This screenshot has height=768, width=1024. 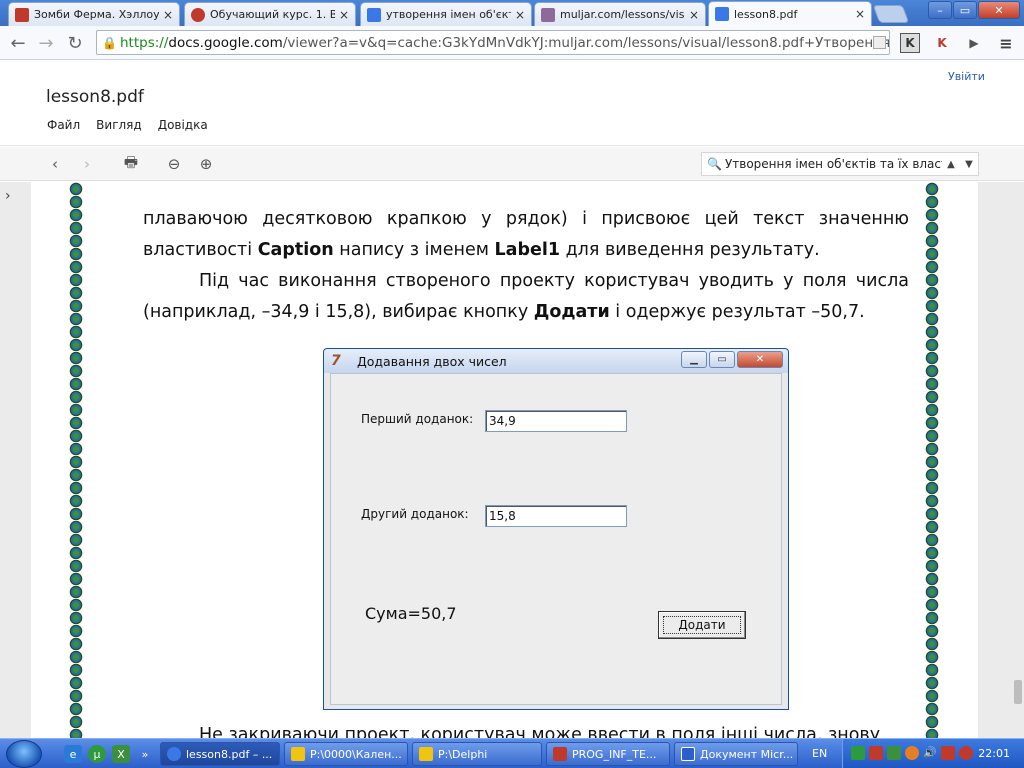 I want to click on tab-lesson8-pdf: lesson8.pdf ×, so click(x=790, y=13).